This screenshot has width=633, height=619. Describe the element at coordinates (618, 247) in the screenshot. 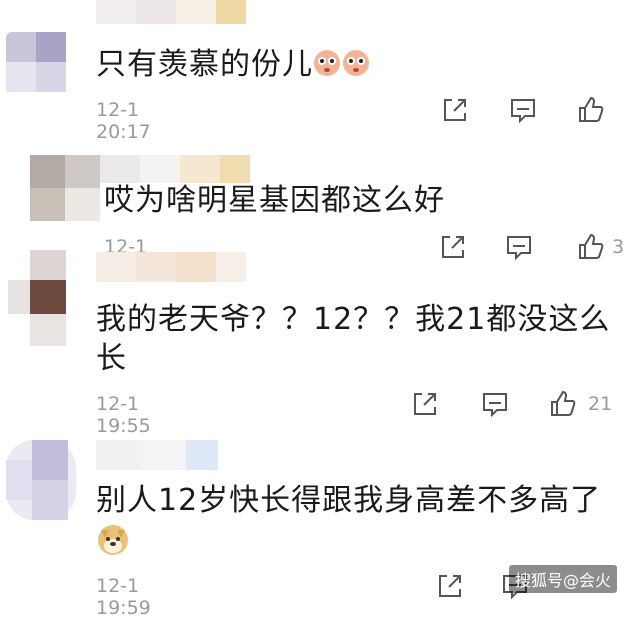

I see `like-count: 3` at that location.